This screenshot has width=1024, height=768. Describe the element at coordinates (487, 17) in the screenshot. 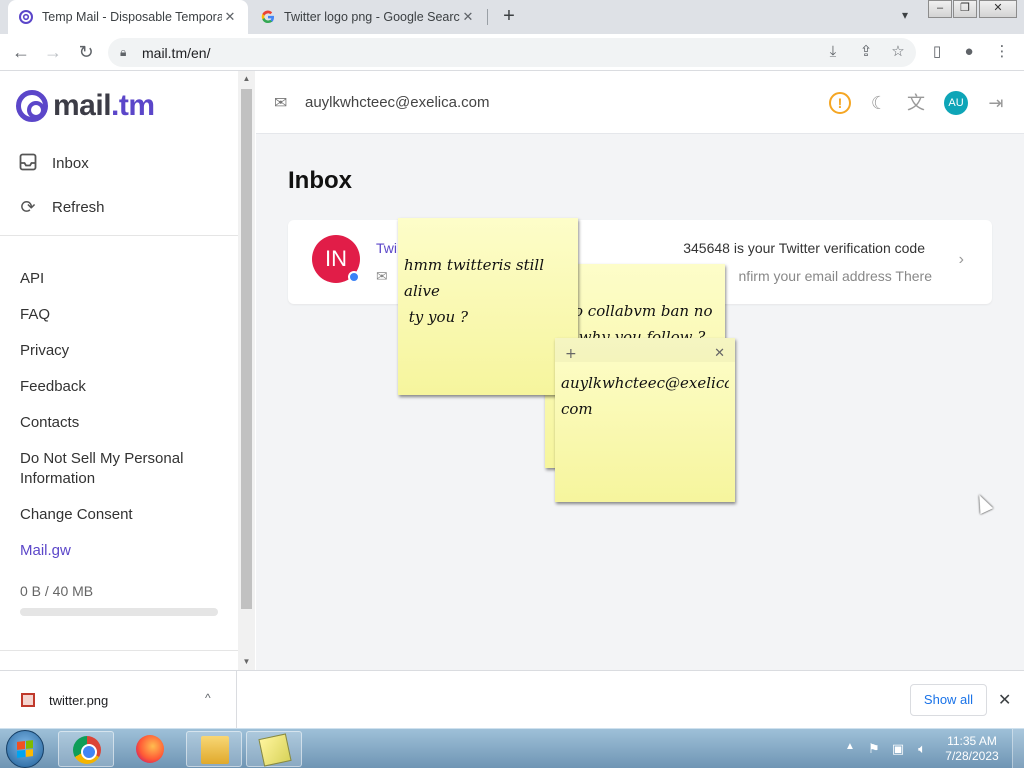

I see `tab-separator` at that location.